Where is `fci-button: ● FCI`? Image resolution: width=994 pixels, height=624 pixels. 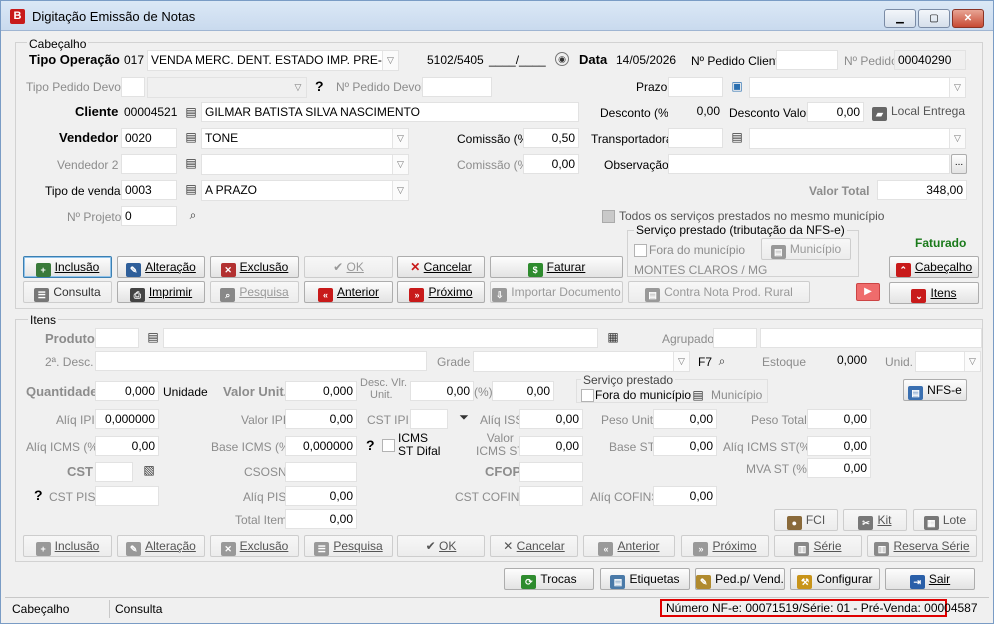
fci-button: ● FCI is located at coordinates (806, 520).